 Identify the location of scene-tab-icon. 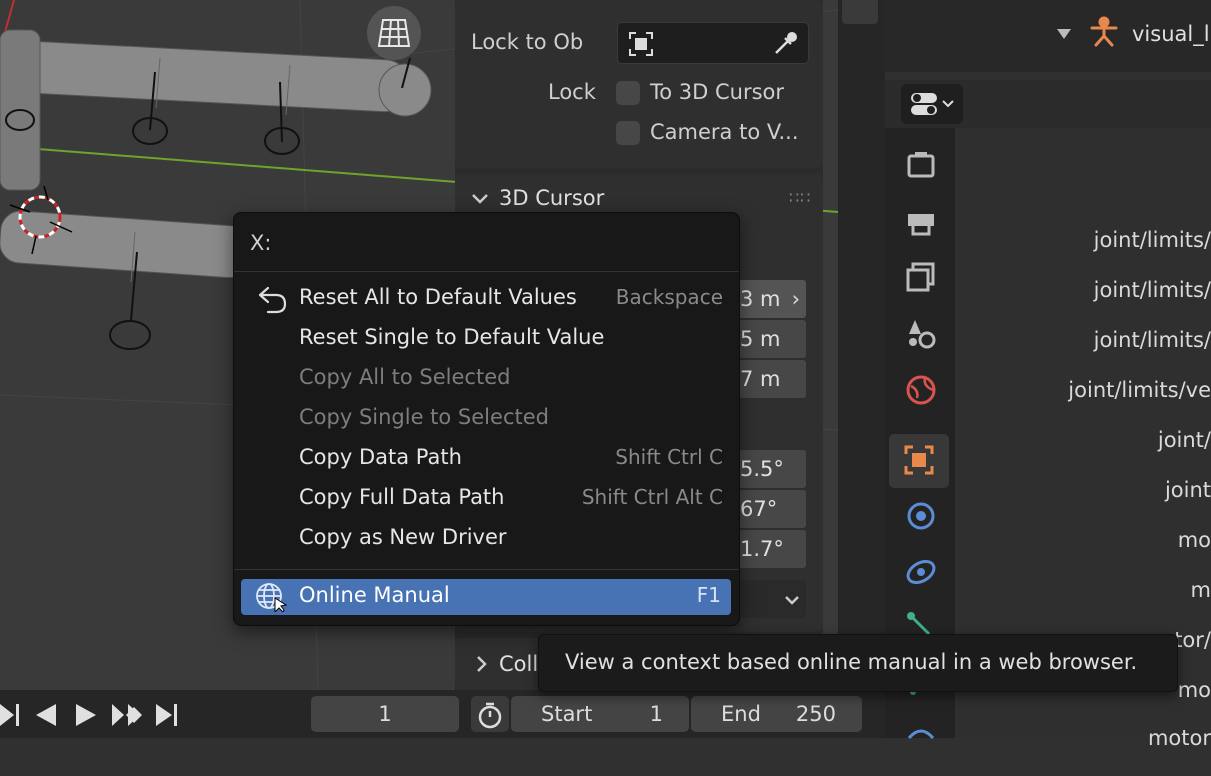
(921, 334).